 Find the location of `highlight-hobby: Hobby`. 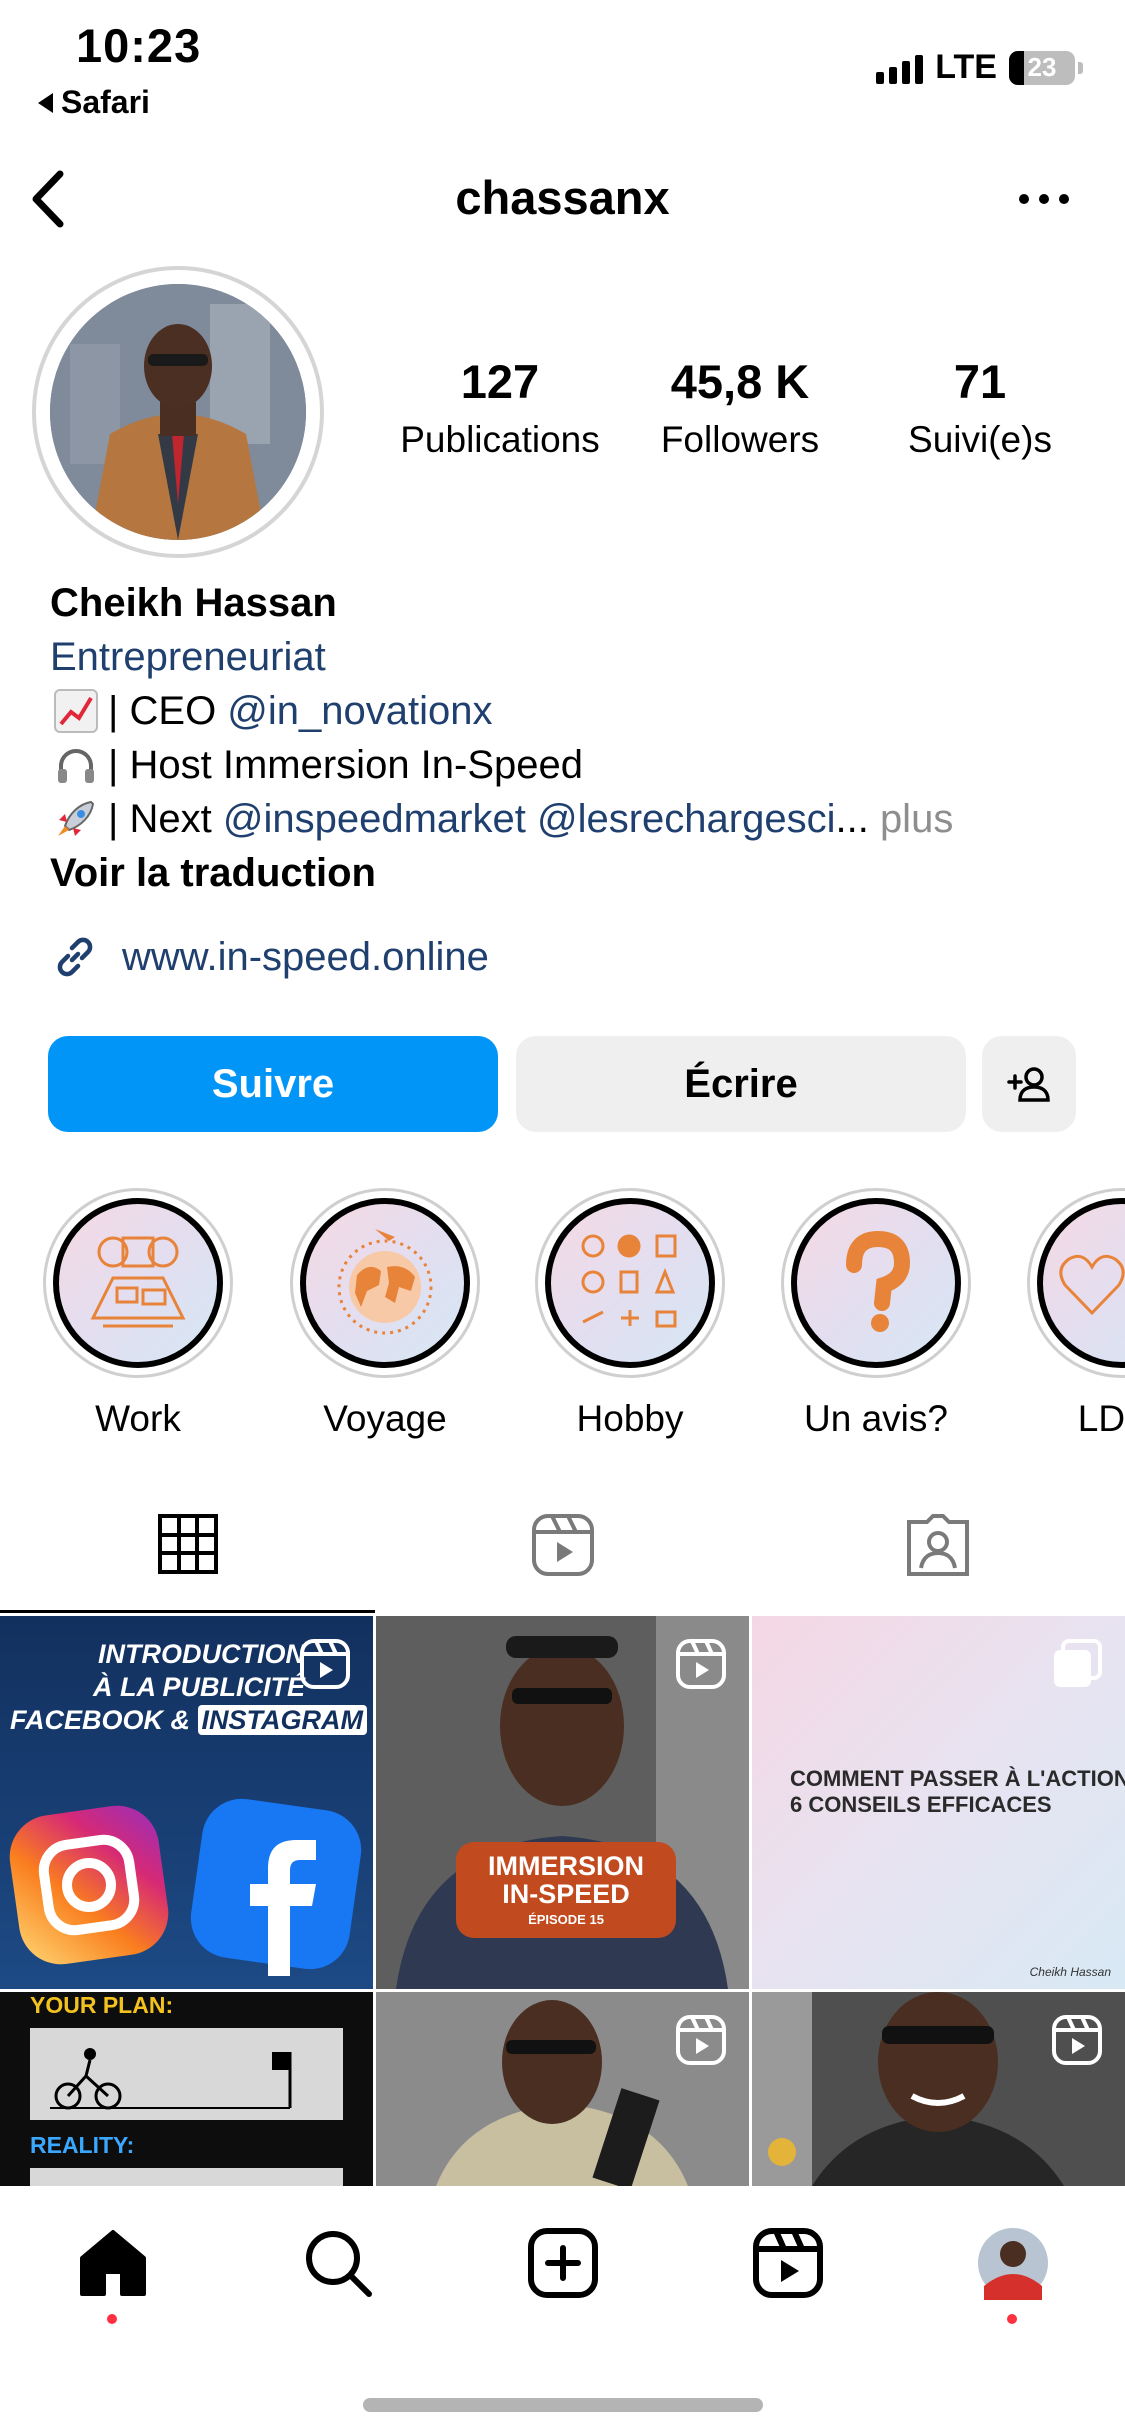

highlight-hobby: Hobby is located at coordinates (630, 1314).